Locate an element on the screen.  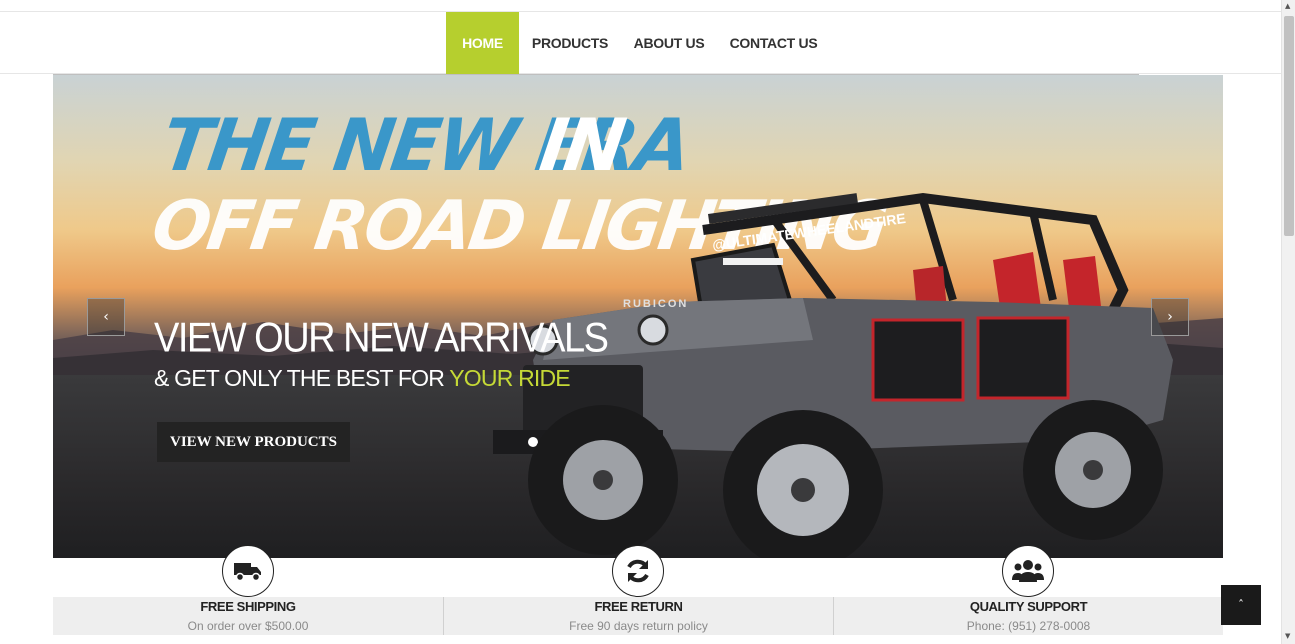
feature-quality-support: QUALITY SUPPORT Phone: (951) 278-0008 is located at coordinates (1028, 616).